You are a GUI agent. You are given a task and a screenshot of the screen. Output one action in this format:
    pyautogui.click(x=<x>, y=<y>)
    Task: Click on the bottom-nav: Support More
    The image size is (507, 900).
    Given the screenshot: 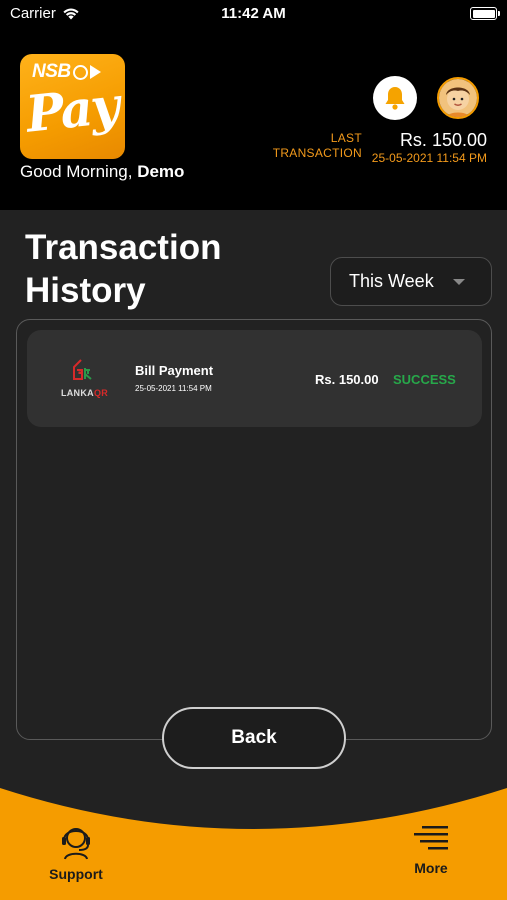 What is the action you would take?
    pyautogui.click(x=253, y=841)
    